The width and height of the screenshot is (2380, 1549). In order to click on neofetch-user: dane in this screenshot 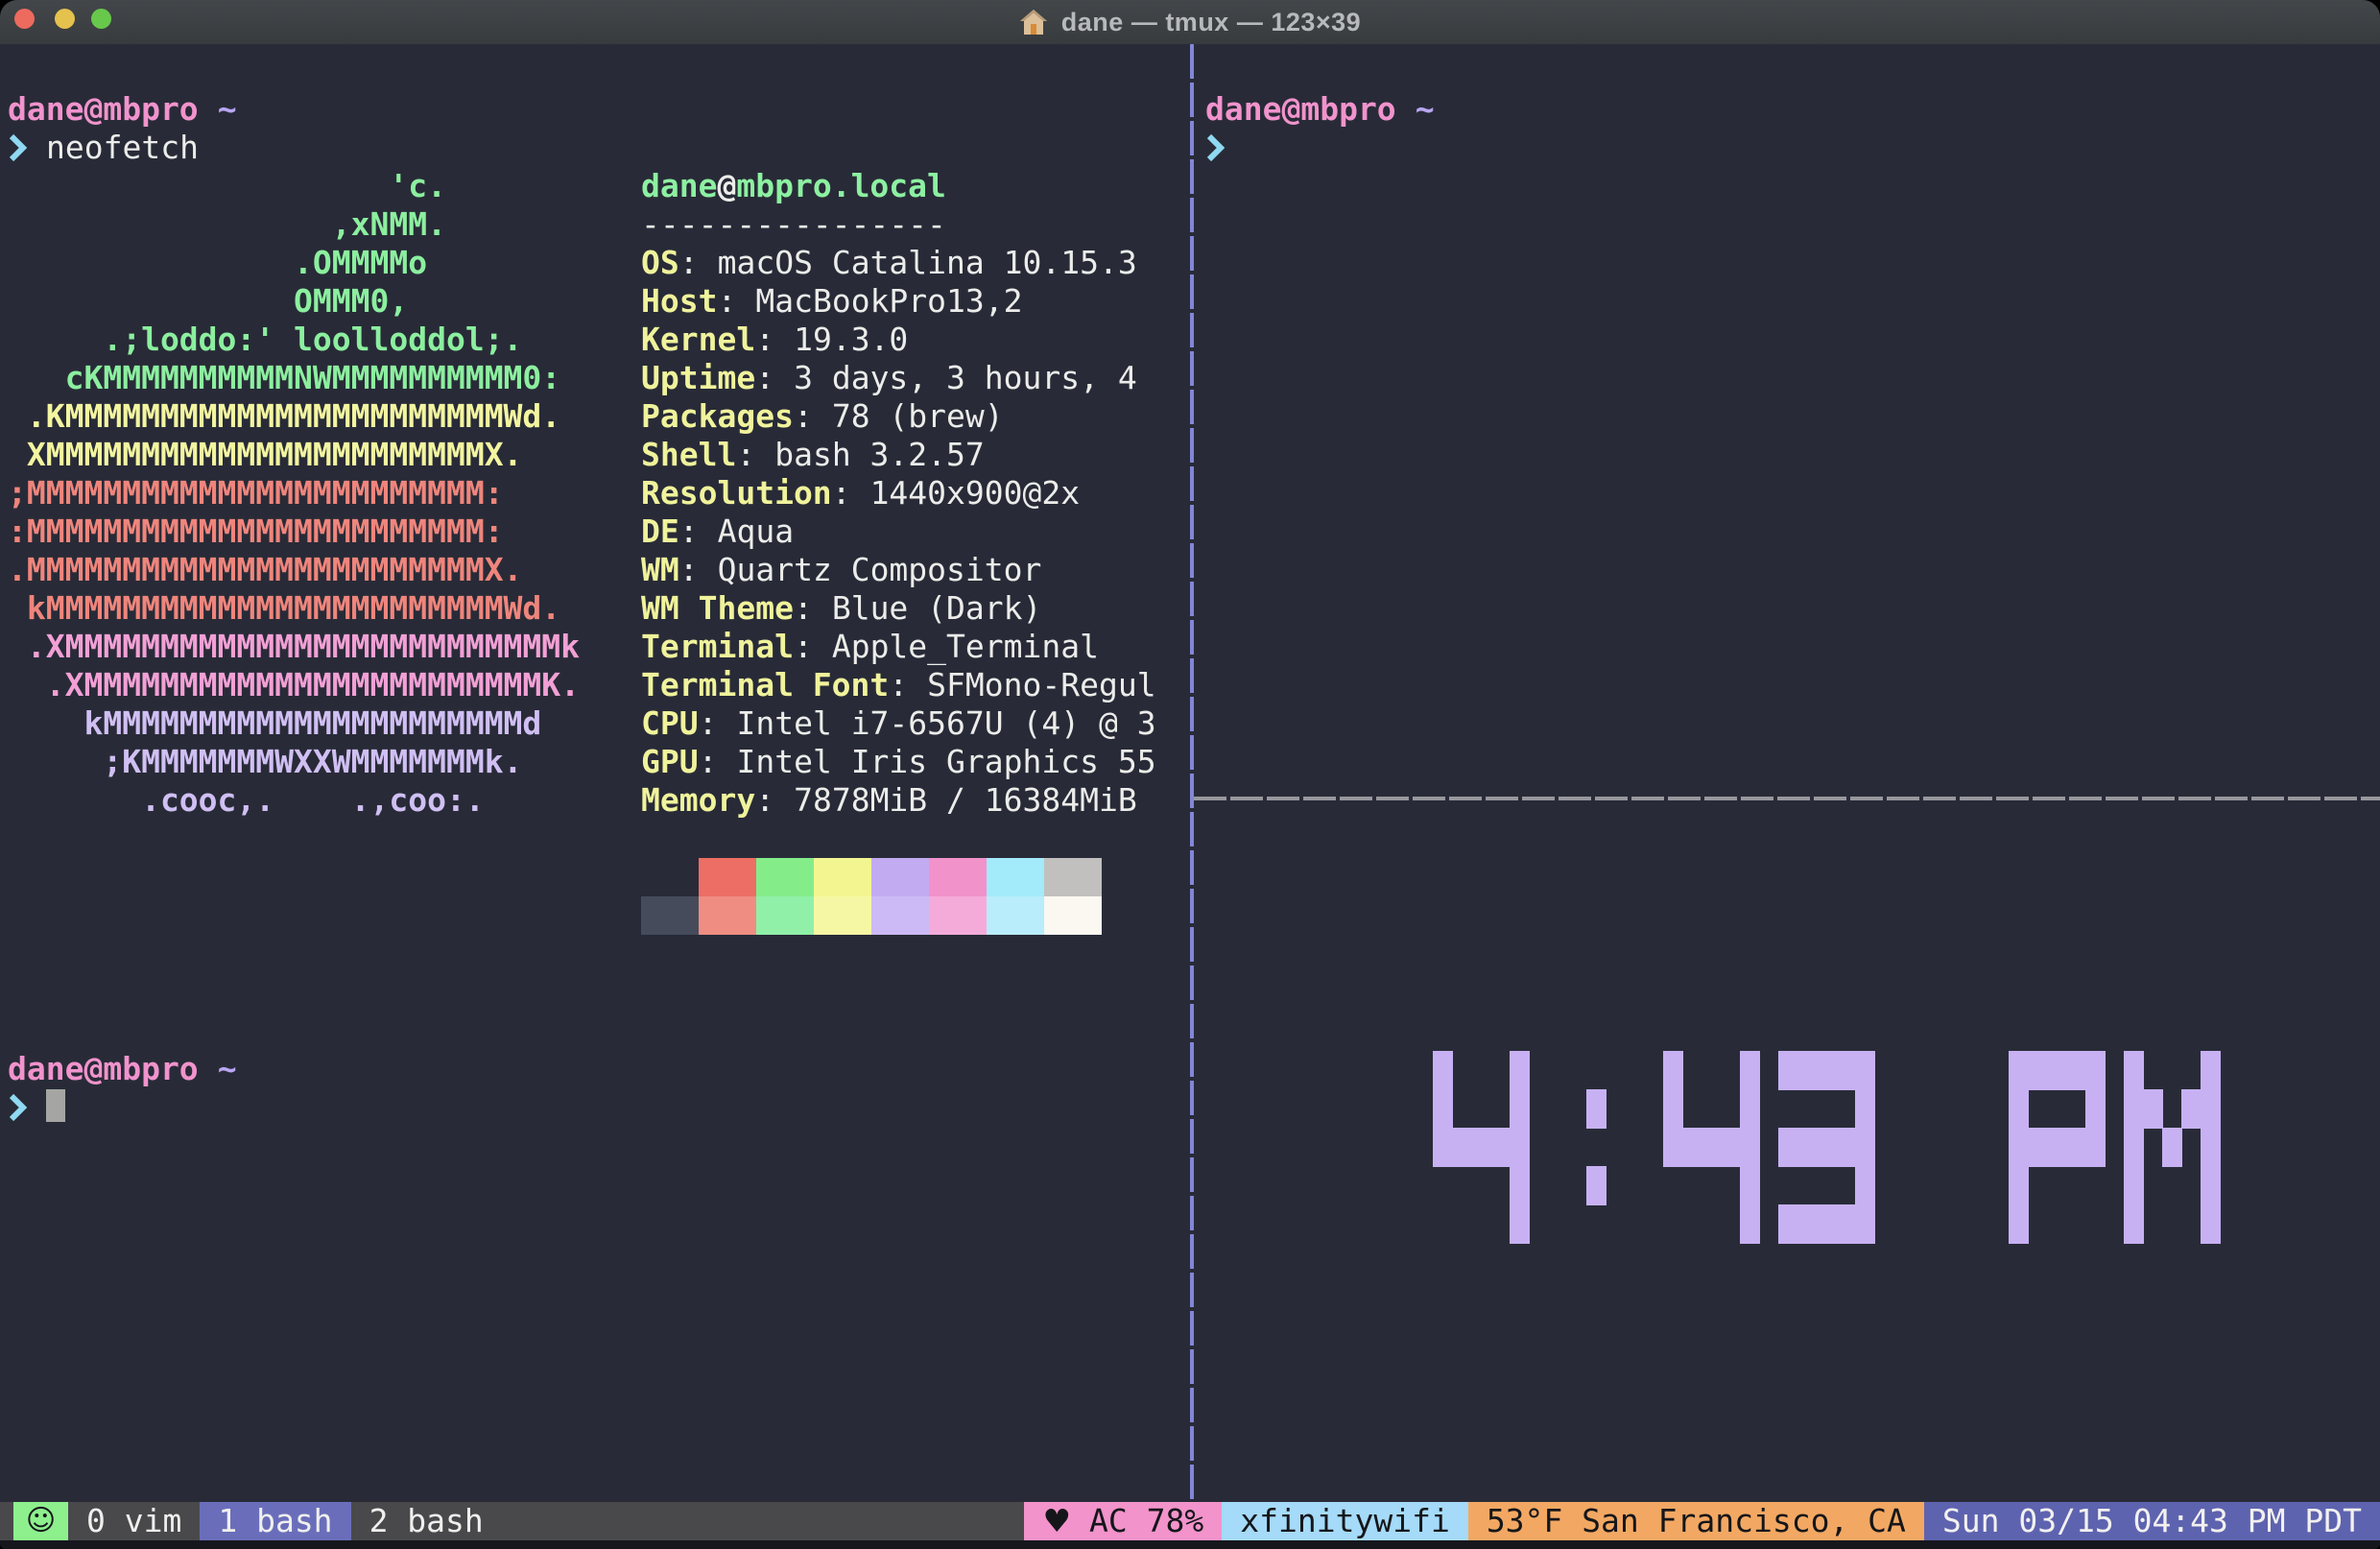, I will do `click(680, 185)`.